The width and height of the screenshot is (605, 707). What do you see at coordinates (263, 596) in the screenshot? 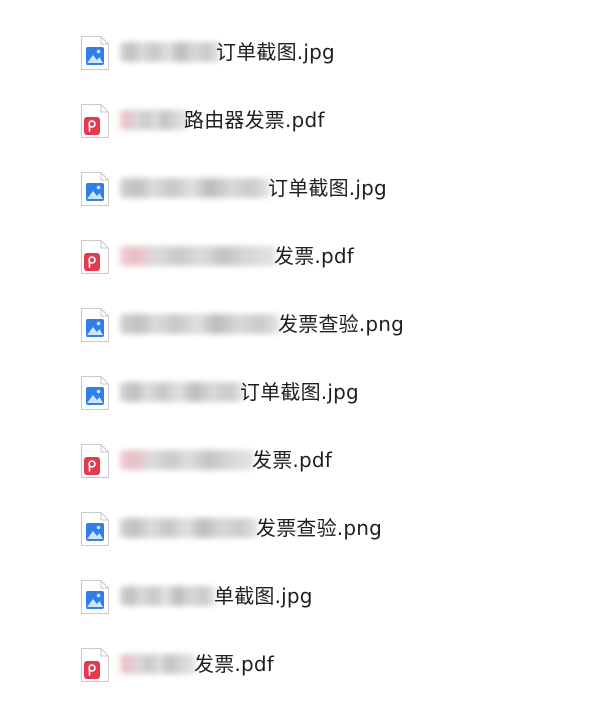
I see `file-name: 单截图.jpg` at bounding box center [263, 596].